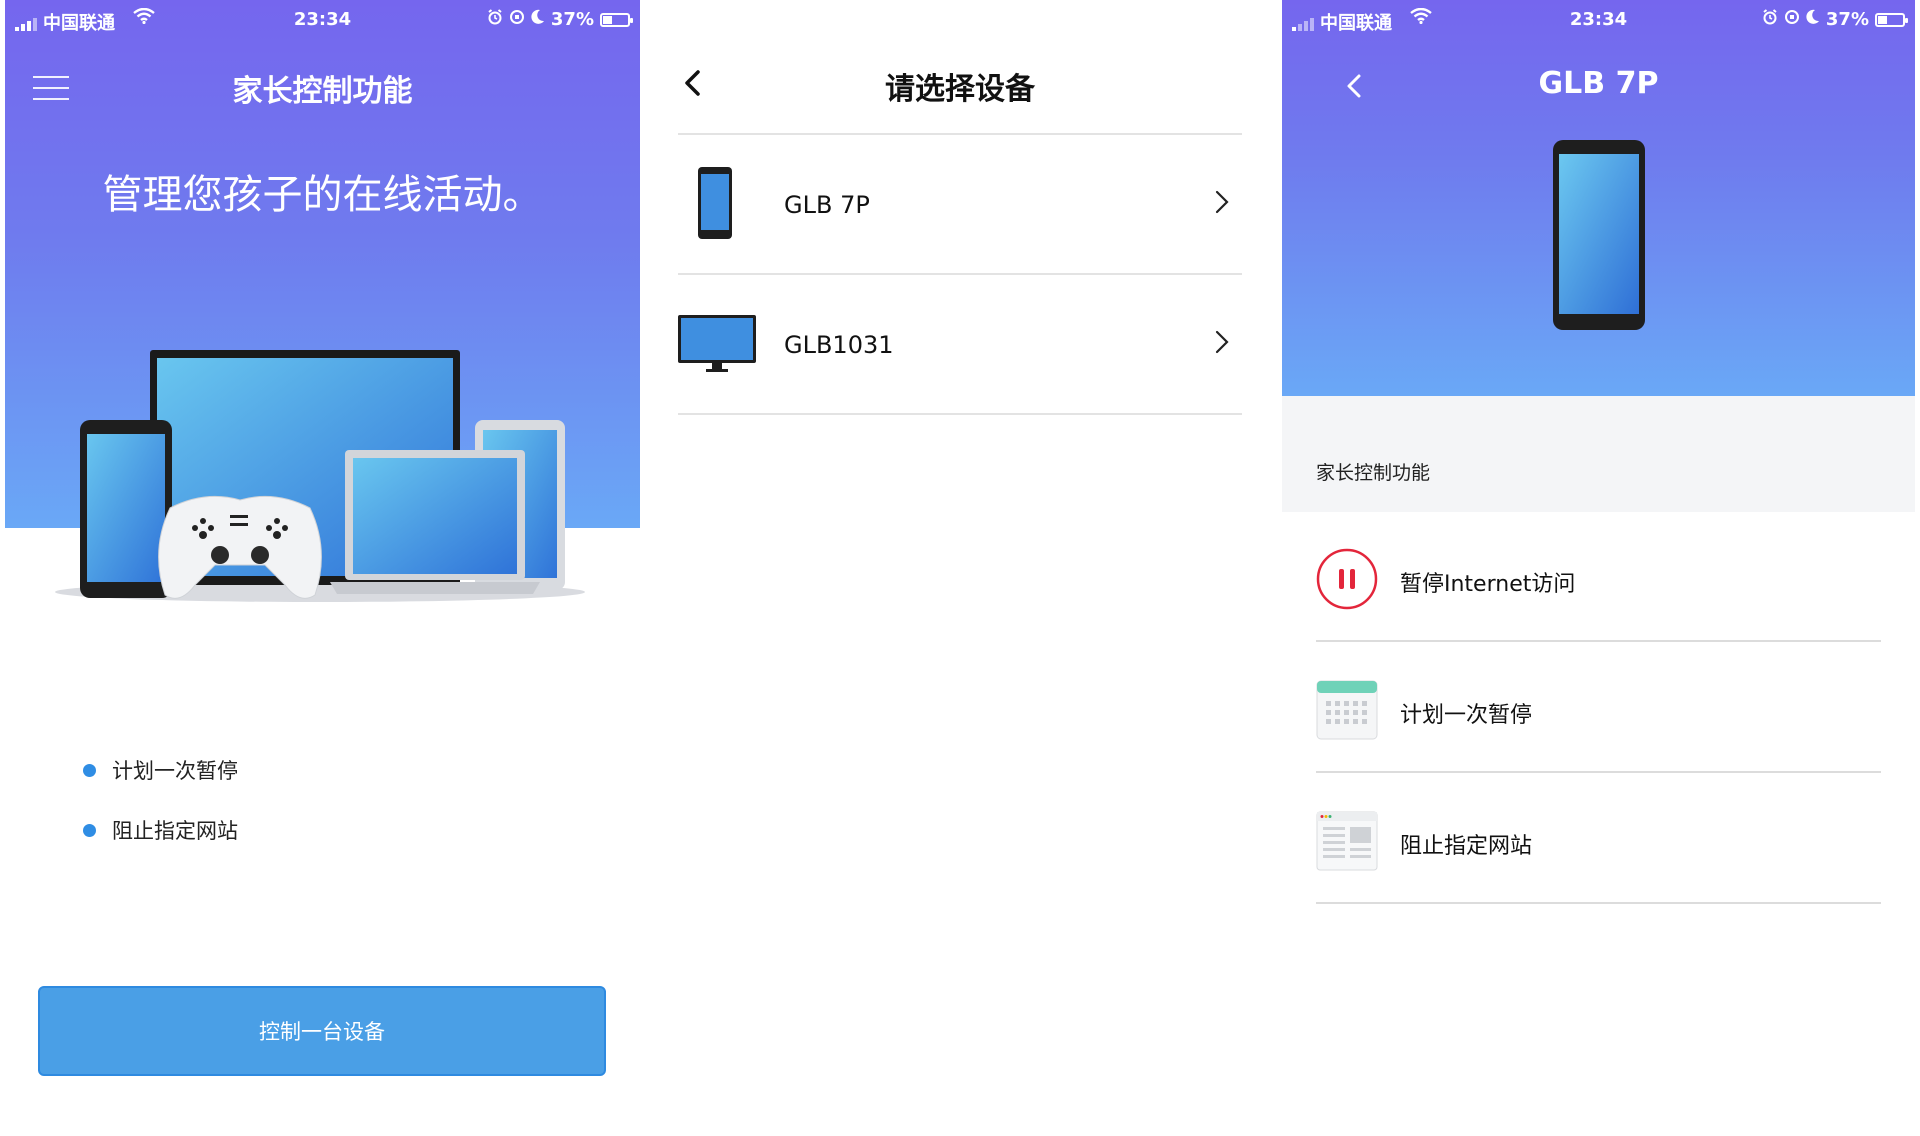 Image resolution: width=1920 pixels, height=1136 pixels. I want to click on section-title: 家长控制功能, so click(1373, 473).